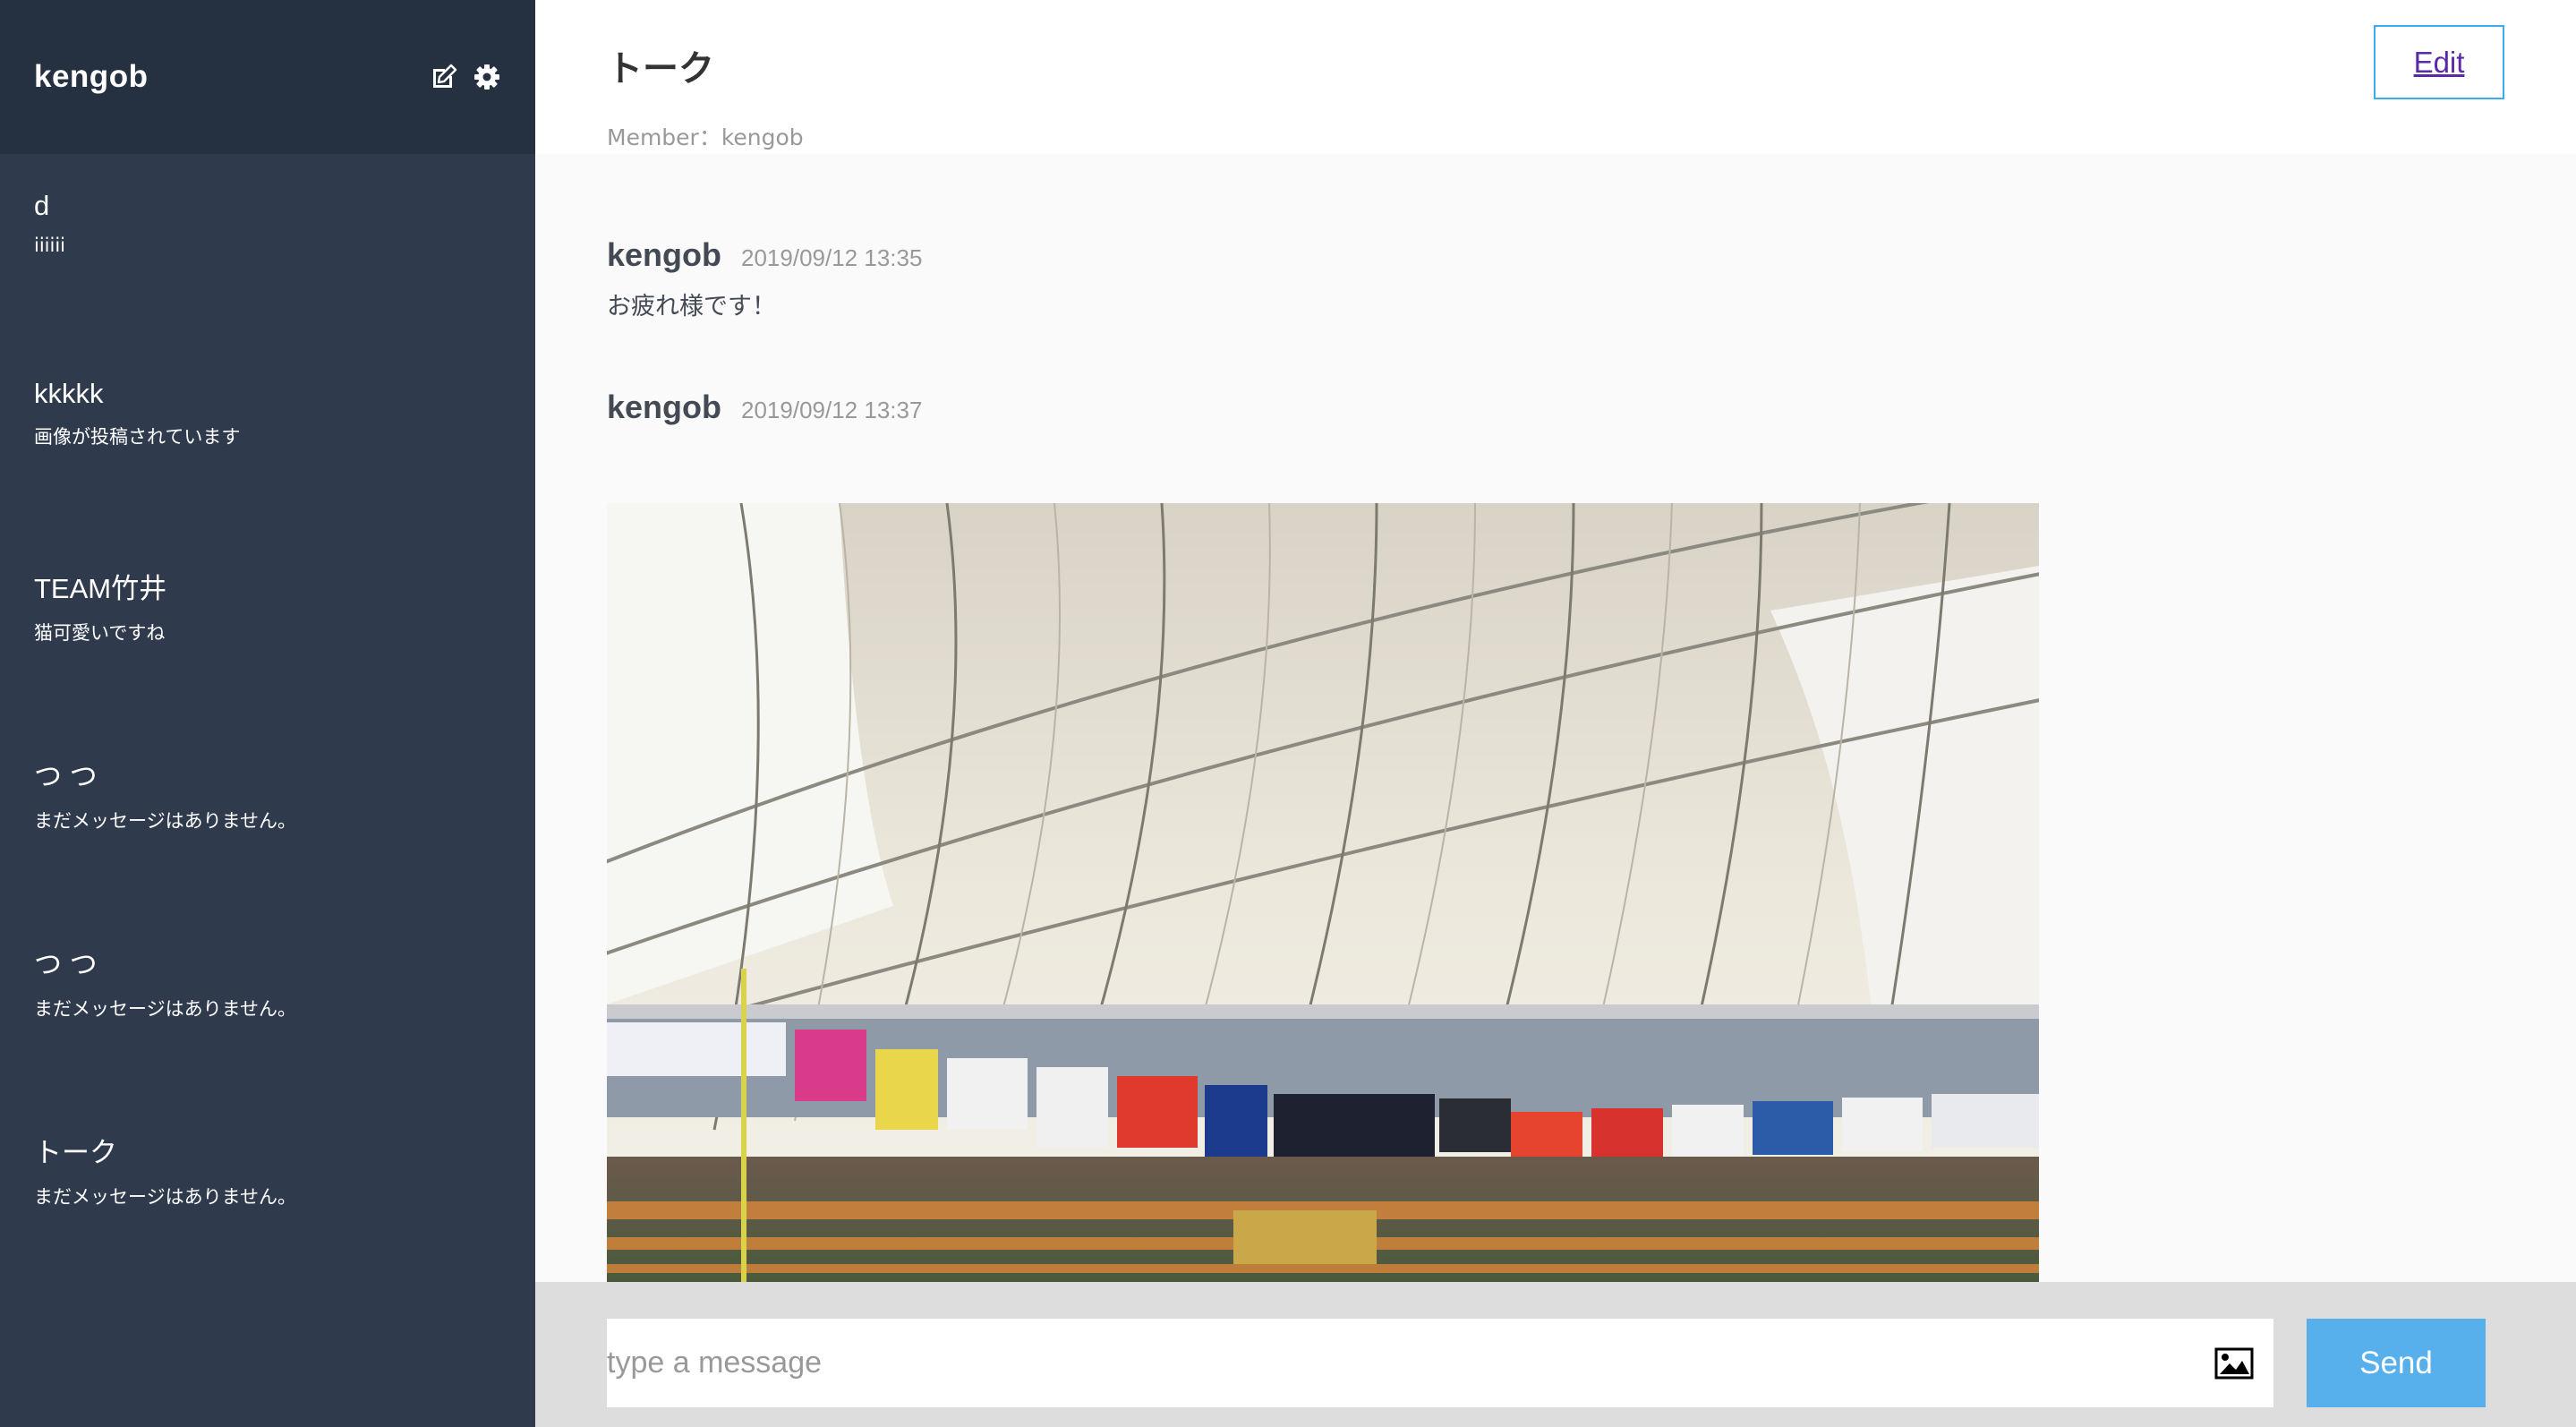  What do you see at coordinates (1440, 1363) in the screenshot?
I see `message-input` at bounding box center [1440, 1363].